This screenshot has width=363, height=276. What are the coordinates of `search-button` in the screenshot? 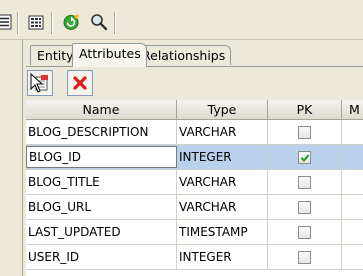 It's located at (99, 22).